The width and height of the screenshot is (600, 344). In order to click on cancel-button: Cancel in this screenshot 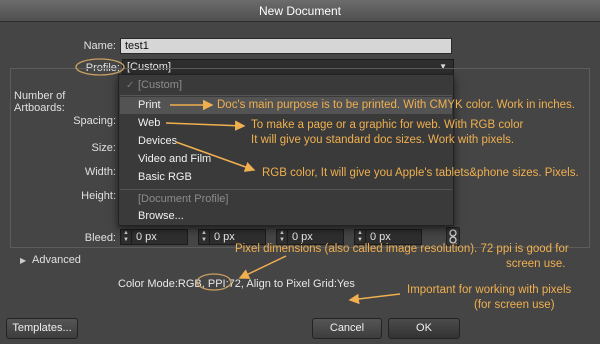, I will do `click(347, 328)`.